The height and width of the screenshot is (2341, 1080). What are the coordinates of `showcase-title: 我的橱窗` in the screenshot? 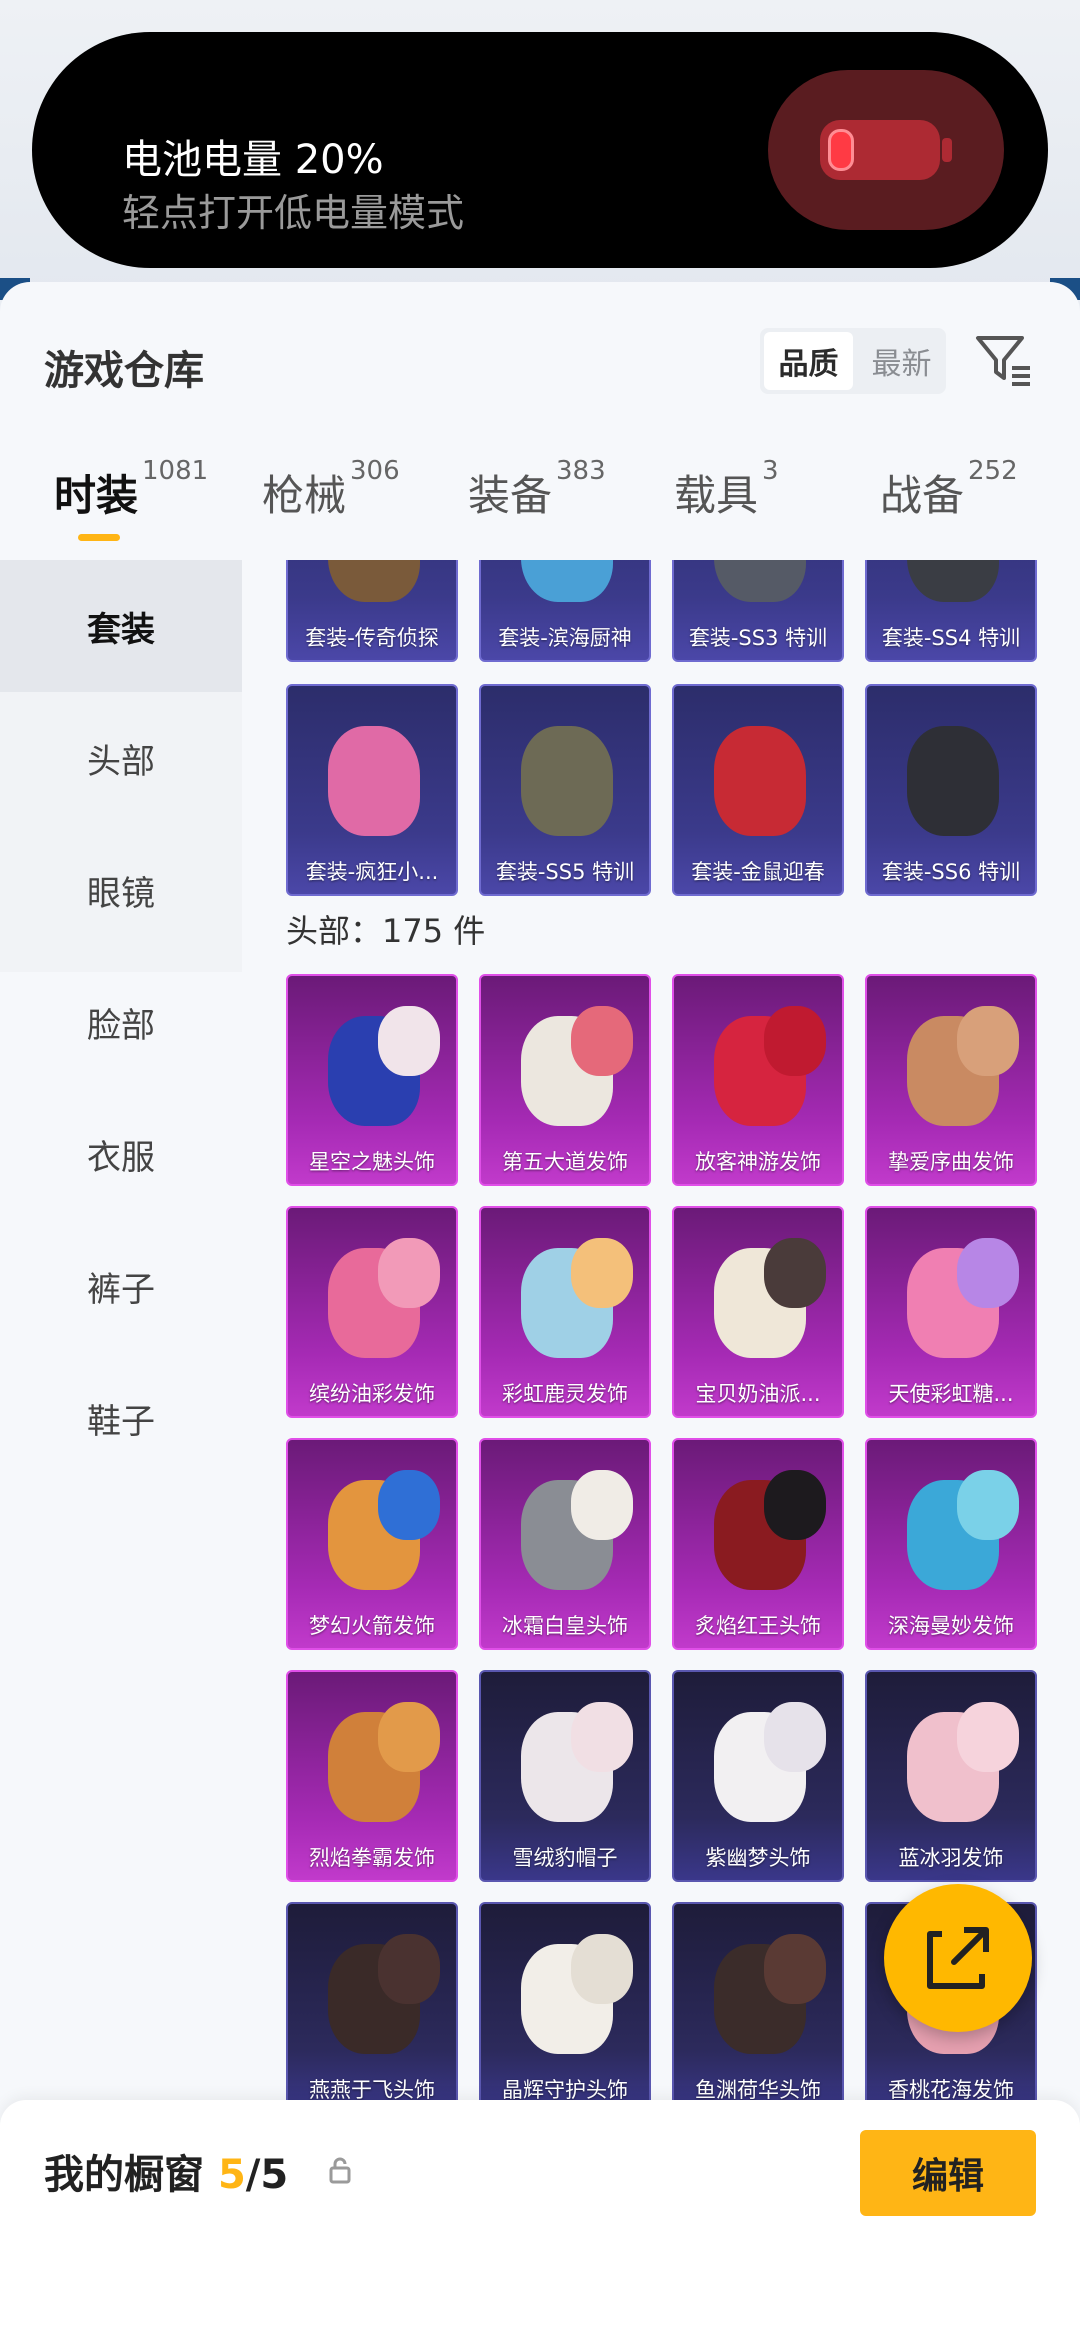 It's located at (124, 2175).